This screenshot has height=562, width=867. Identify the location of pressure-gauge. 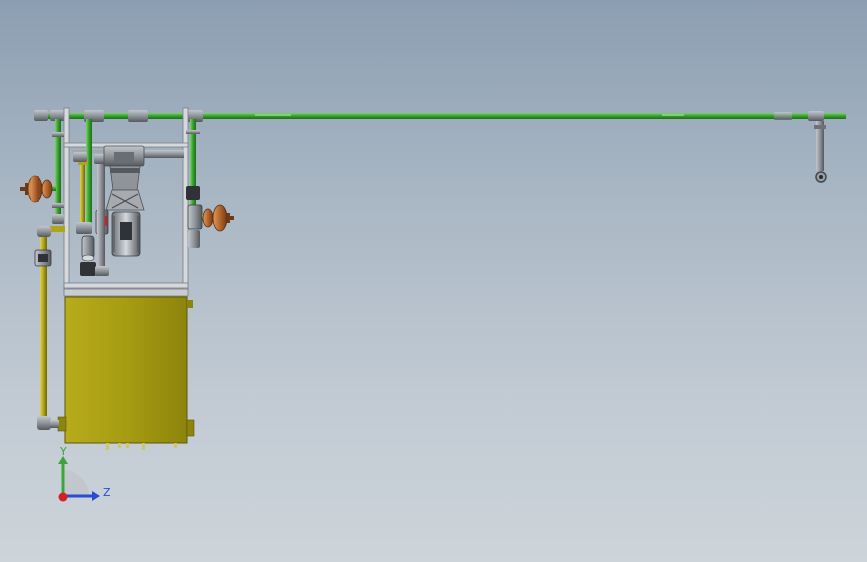
(88, 255).